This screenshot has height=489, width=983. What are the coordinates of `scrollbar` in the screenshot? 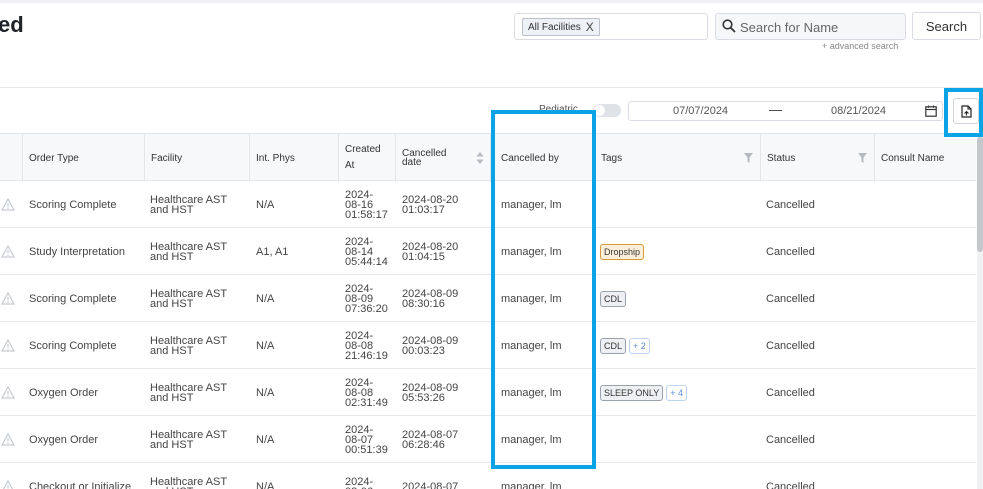 It's located at (980, 311).